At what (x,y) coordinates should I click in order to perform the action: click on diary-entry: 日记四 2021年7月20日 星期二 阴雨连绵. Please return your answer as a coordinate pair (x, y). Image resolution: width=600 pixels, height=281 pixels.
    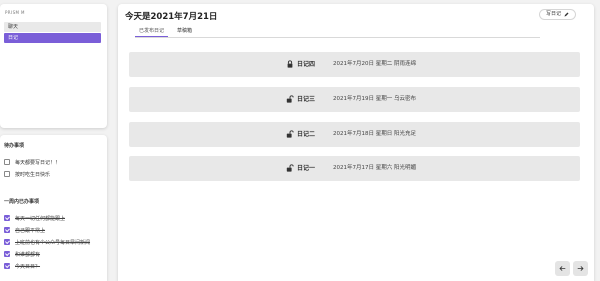
    Looking at the image, I should click on (354, 64).